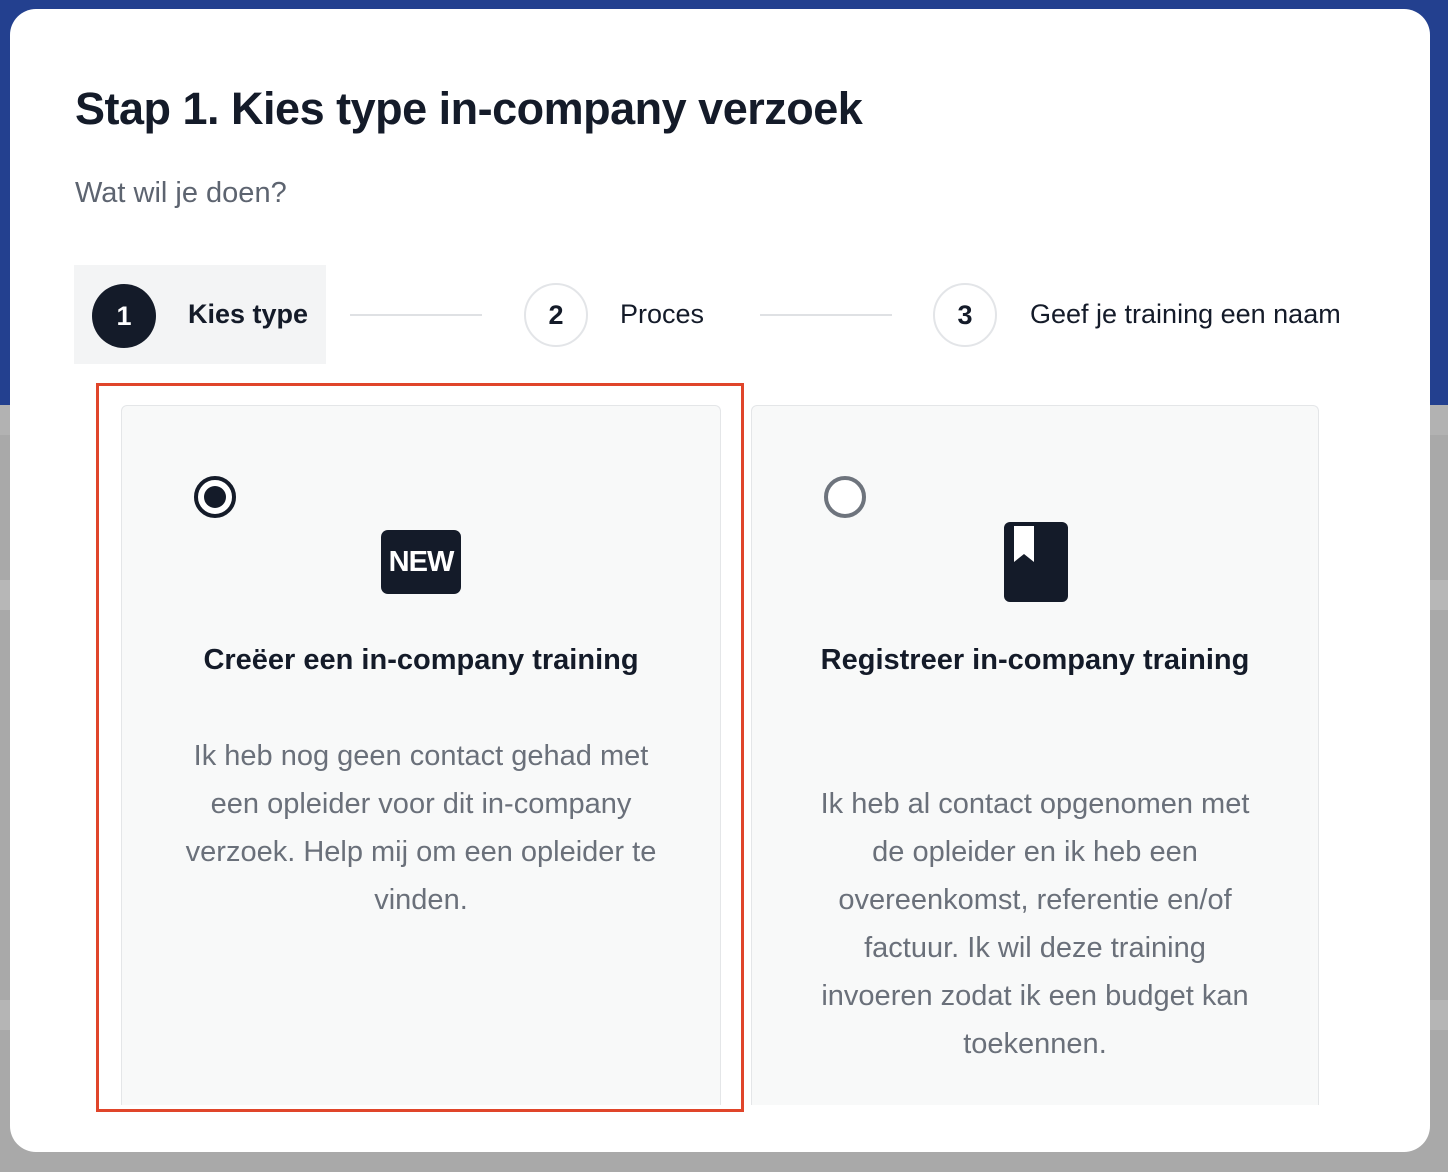 Image resolution: width=1448 pixels, height=1172 pixels. I want to click on option-title: Creëer een in-company training, so click(421, 660).